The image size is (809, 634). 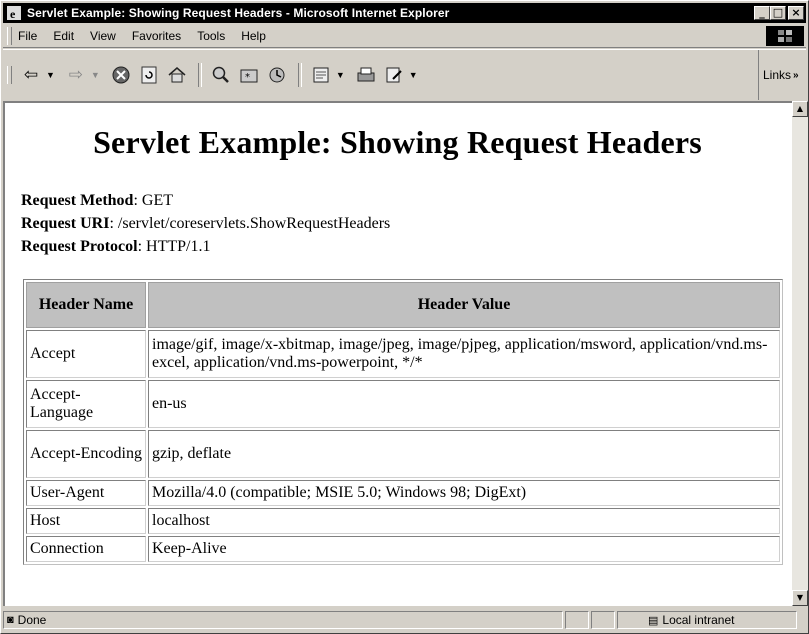 What do you see at coordinates (800, 598) in the screenshot?
I see `scroll-down-button: ▼` at bounding box center [800, 598].